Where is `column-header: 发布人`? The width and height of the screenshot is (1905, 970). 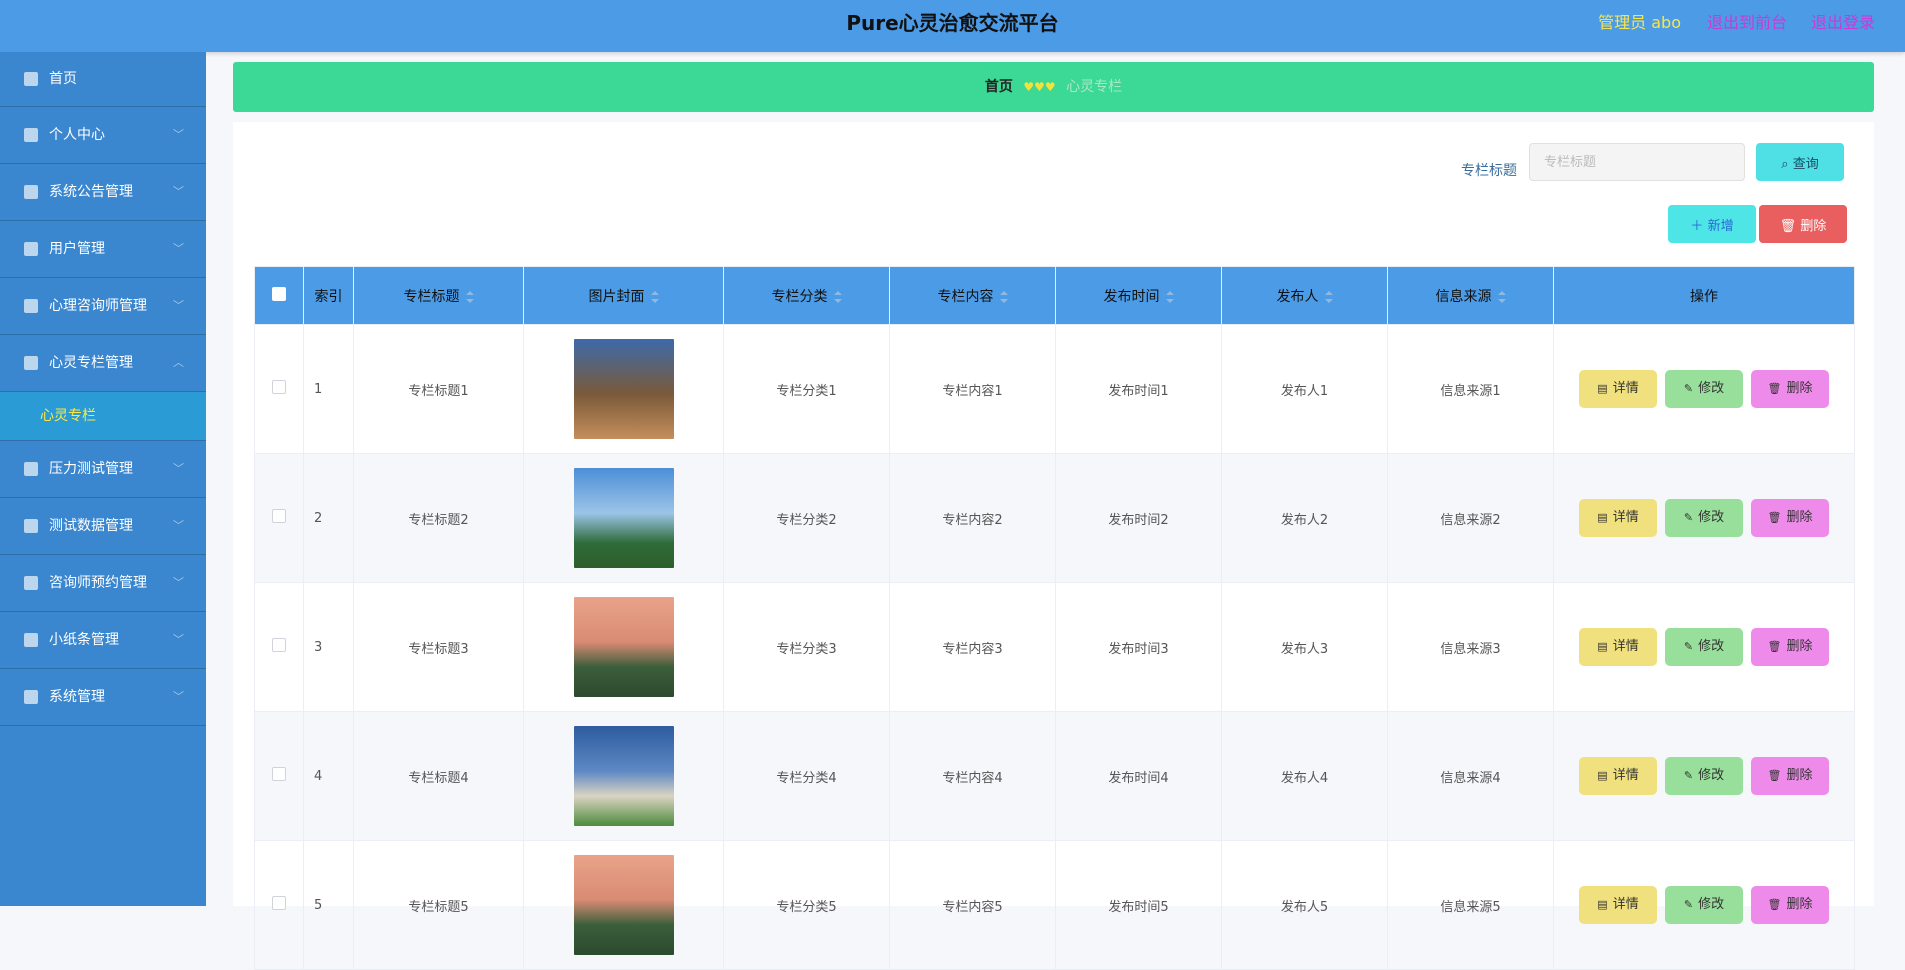
column-header: 发布人 is located at coordinates (1304, 295).